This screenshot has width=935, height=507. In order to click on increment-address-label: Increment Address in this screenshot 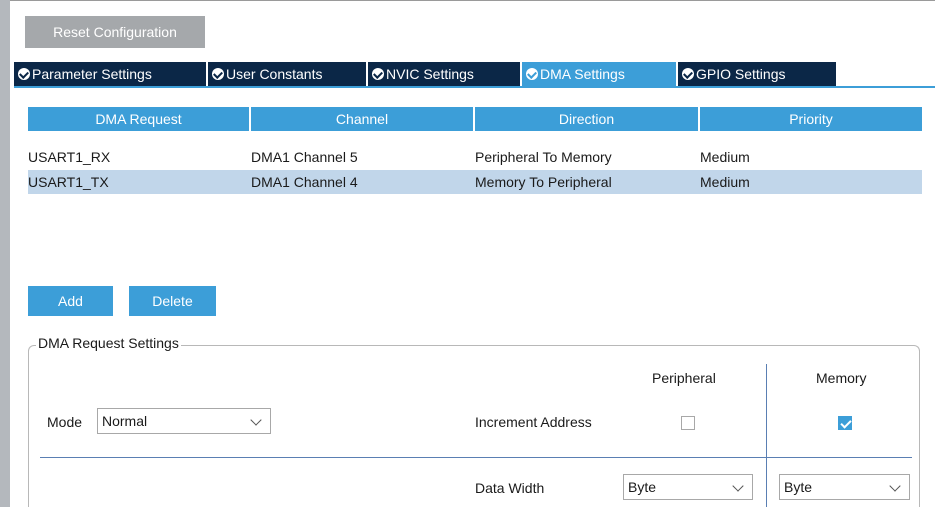, I will do `click(533, 422)`.